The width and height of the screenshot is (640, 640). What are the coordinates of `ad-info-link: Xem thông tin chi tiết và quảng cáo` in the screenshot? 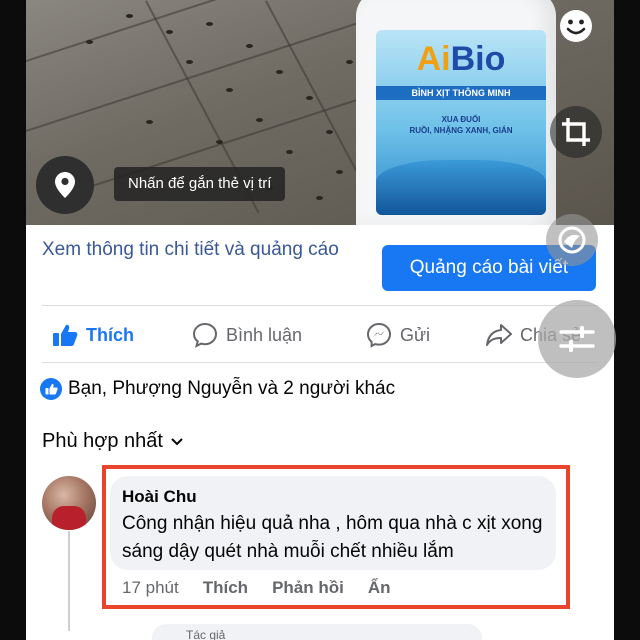 It's located at (202, 250).